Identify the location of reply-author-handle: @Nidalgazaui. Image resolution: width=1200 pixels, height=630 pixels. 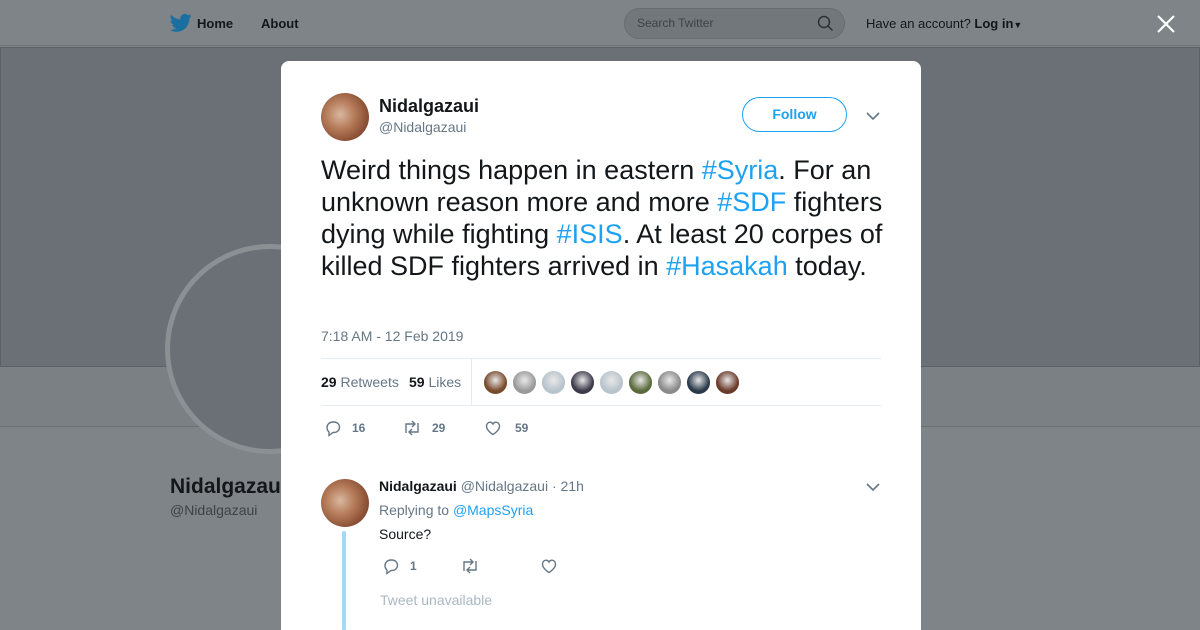
(504, 486).